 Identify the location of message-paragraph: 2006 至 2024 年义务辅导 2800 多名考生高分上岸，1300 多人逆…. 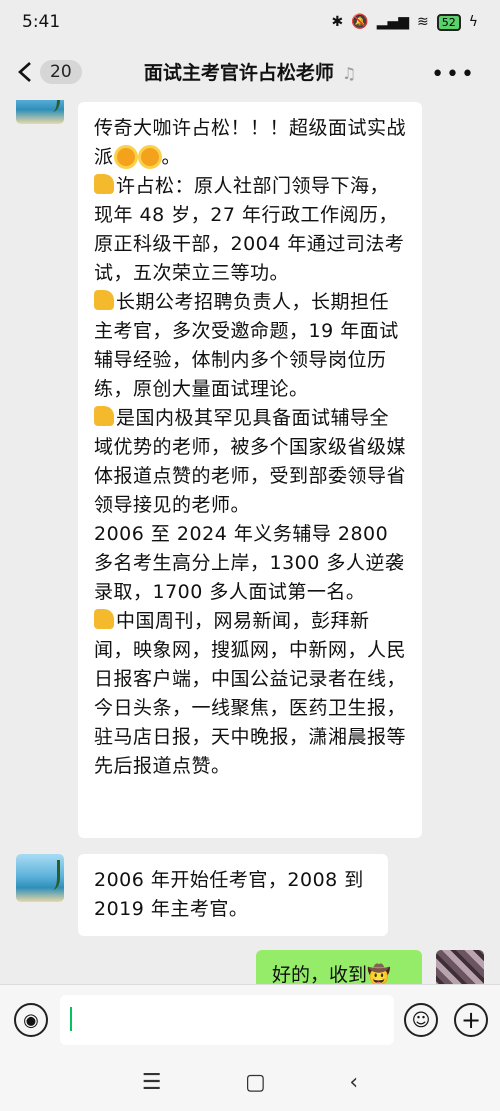
(249, 563).